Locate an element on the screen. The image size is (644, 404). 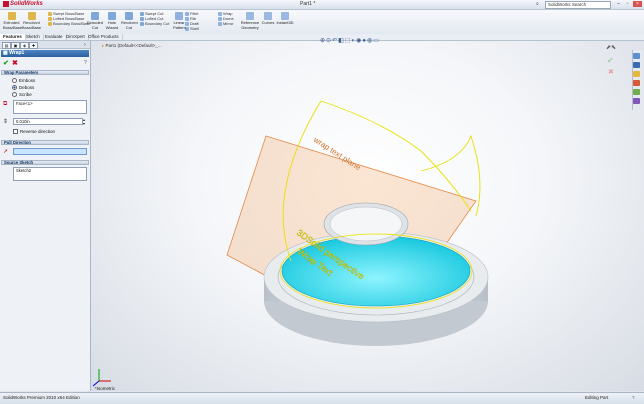
shell-button: Shell is located at coordinates (192, 28).